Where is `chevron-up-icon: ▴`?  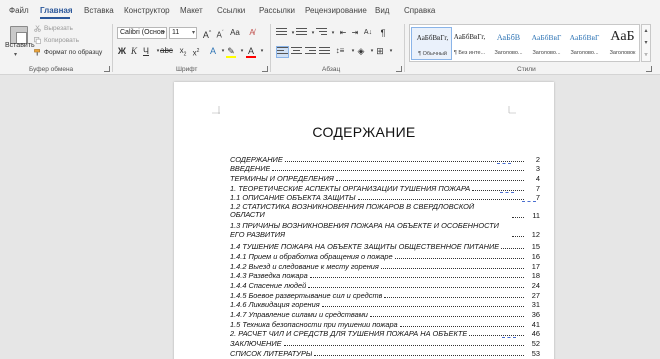 chevron-up-icon: ▴ is located at coordinates (646, 31).